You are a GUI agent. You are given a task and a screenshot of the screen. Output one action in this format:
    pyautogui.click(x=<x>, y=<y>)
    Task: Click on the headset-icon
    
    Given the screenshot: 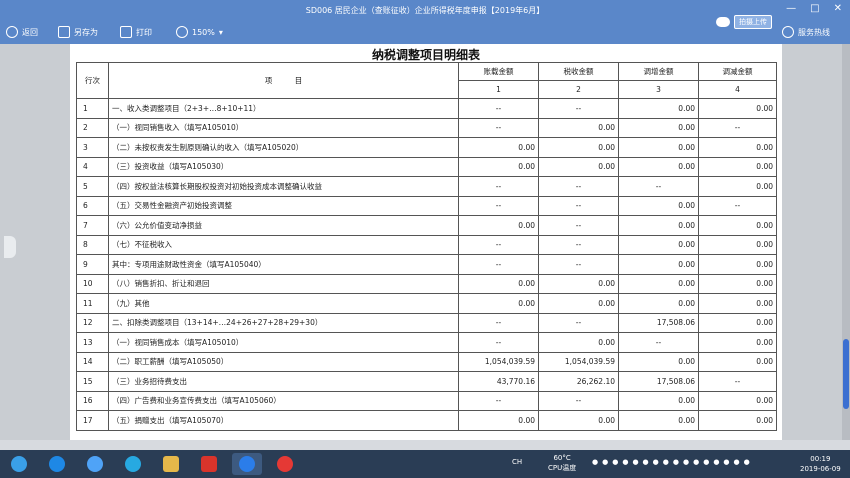 What is the action you would take?
    pyautogui.click(x=788, y=32)
    